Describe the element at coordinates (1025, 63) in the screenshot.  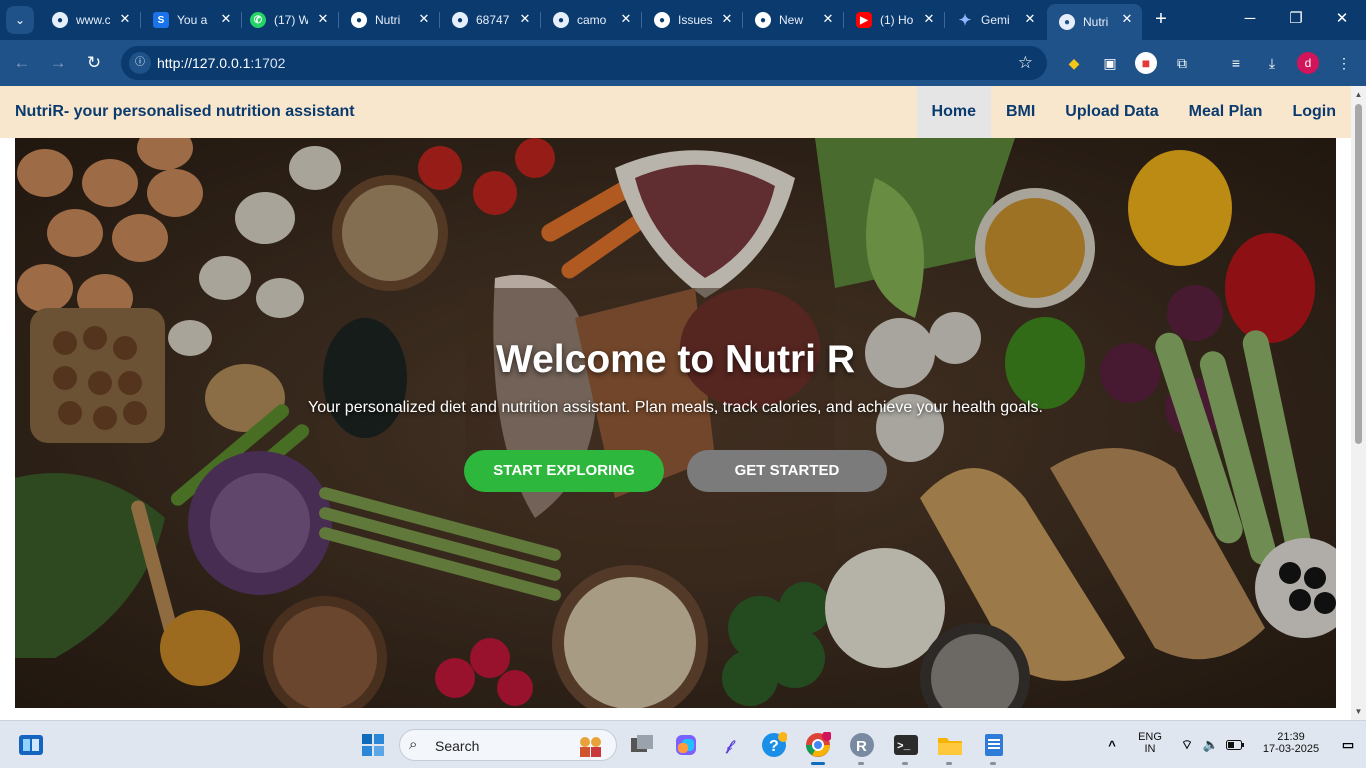
I see `bookmark-star-icon: ☆` at that location.